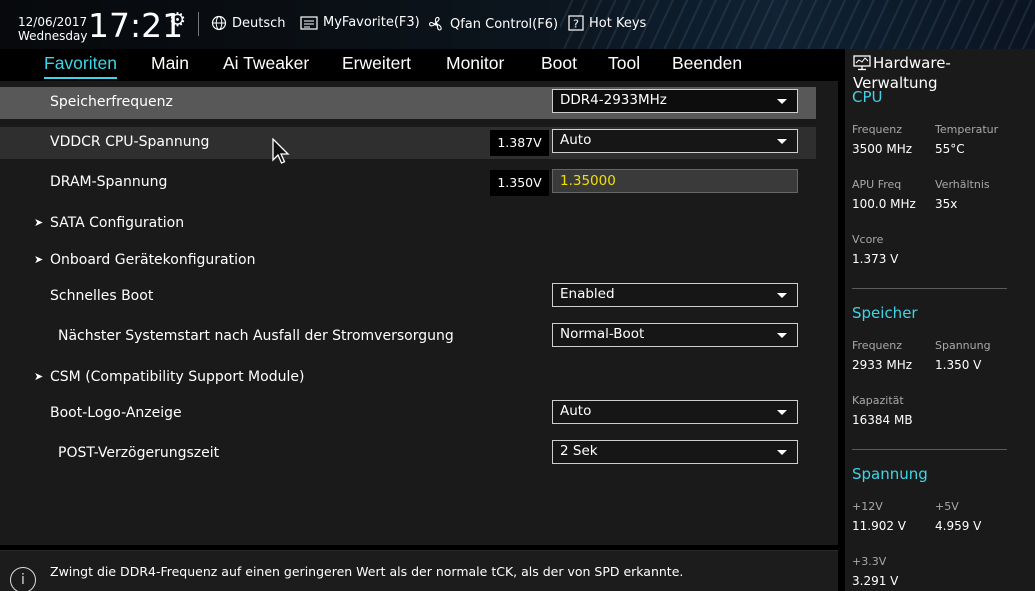 The image size is (1035, 591). I want to click on v5-label: +5V, so click(947, 506).